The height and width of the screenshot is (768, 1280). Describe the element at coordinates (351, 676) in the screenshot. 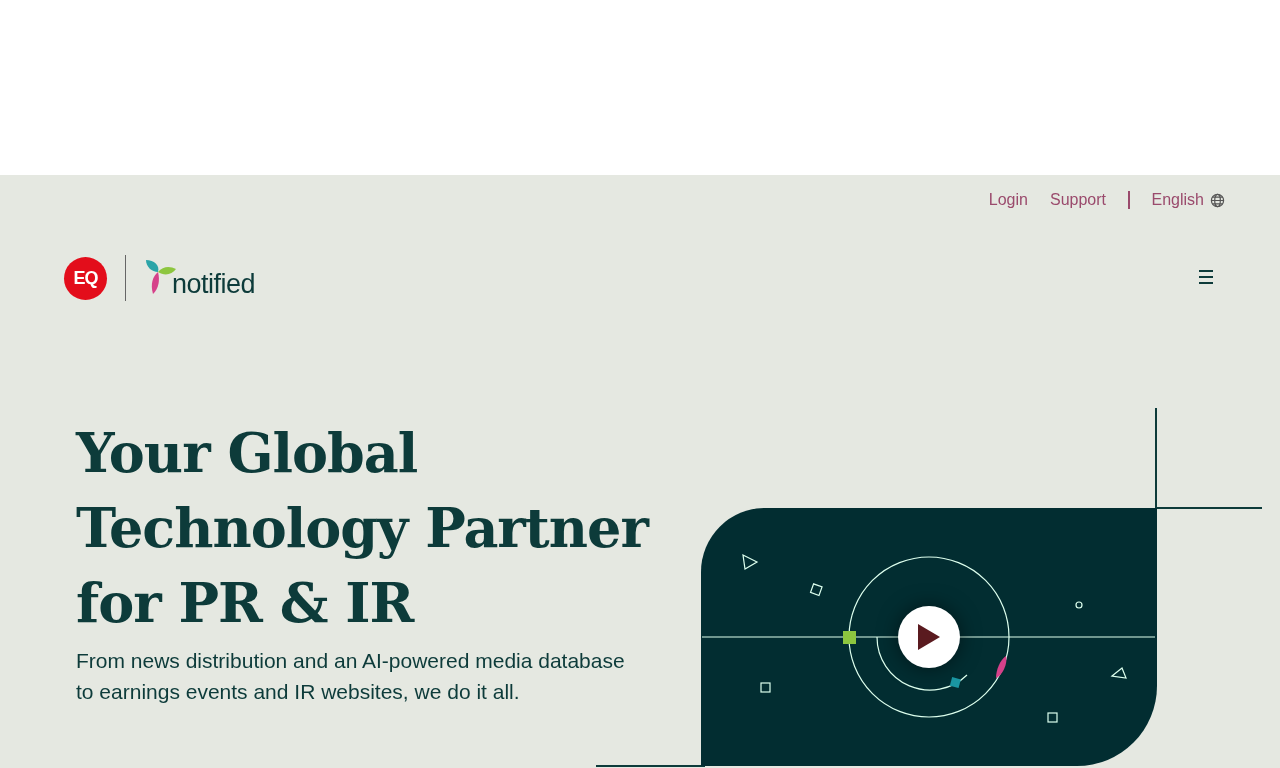

I see `hero-subtitle: From news distribution and an AI-powered media database to earnings events and IR websites, we do it all.` at that location.